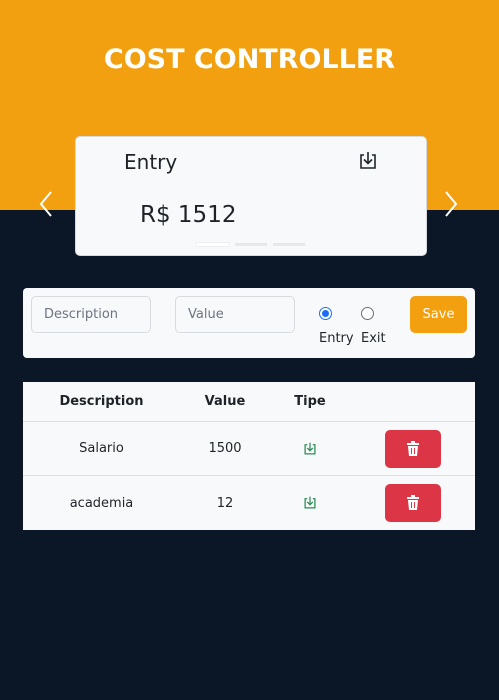  I want to click on carousel-next-button, so click(451, 204).